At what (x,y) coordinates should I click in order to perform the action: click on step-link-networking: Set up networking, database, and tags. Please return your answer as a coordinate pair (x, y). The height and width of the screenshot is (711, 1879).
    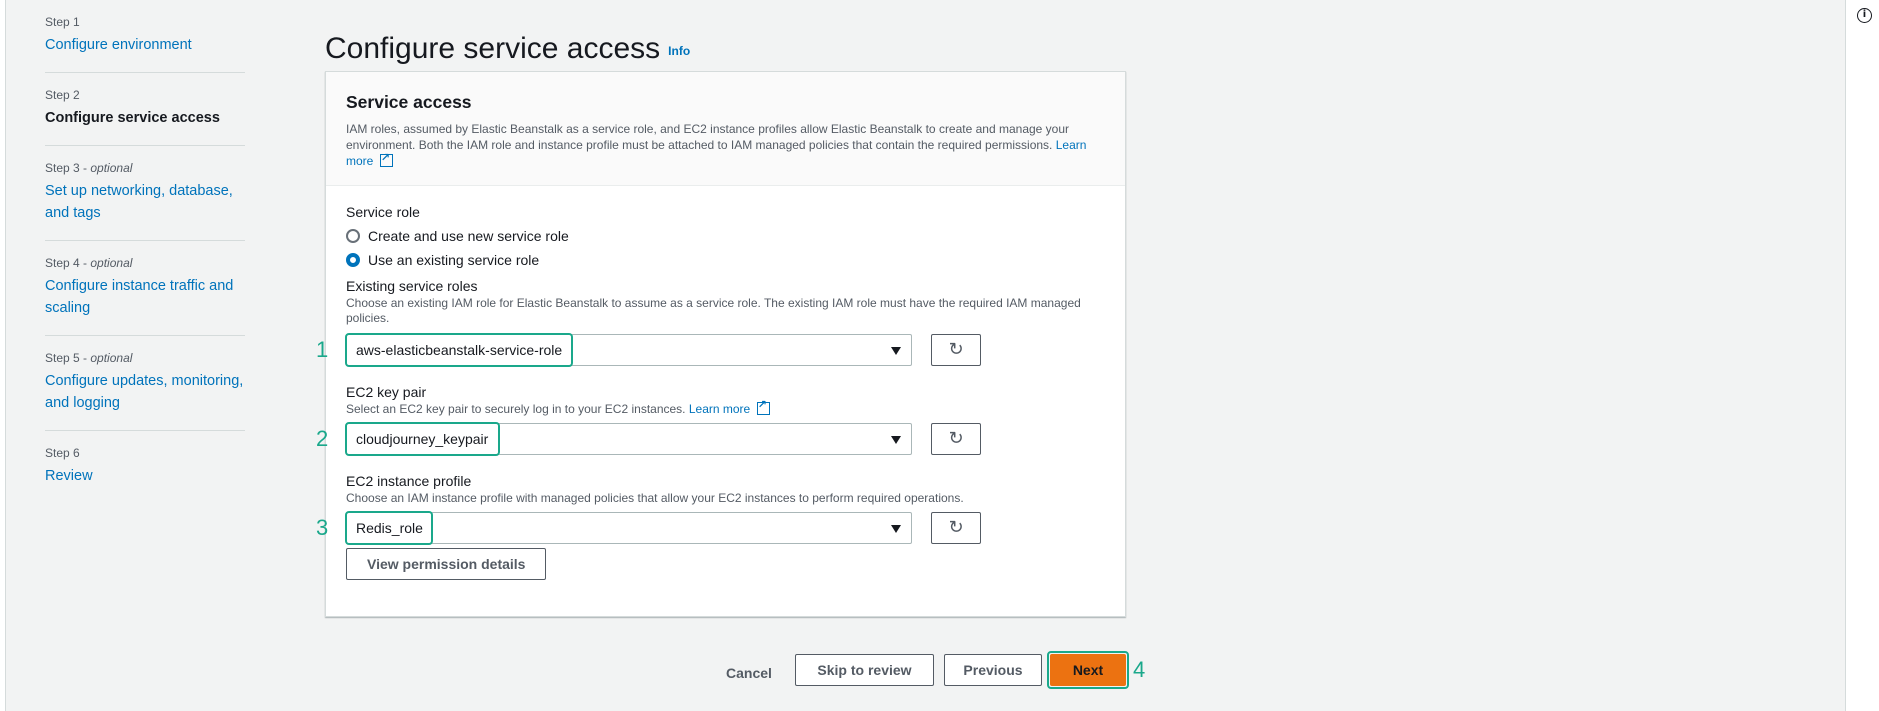
    Looking at the image, I should click on (145, 202).